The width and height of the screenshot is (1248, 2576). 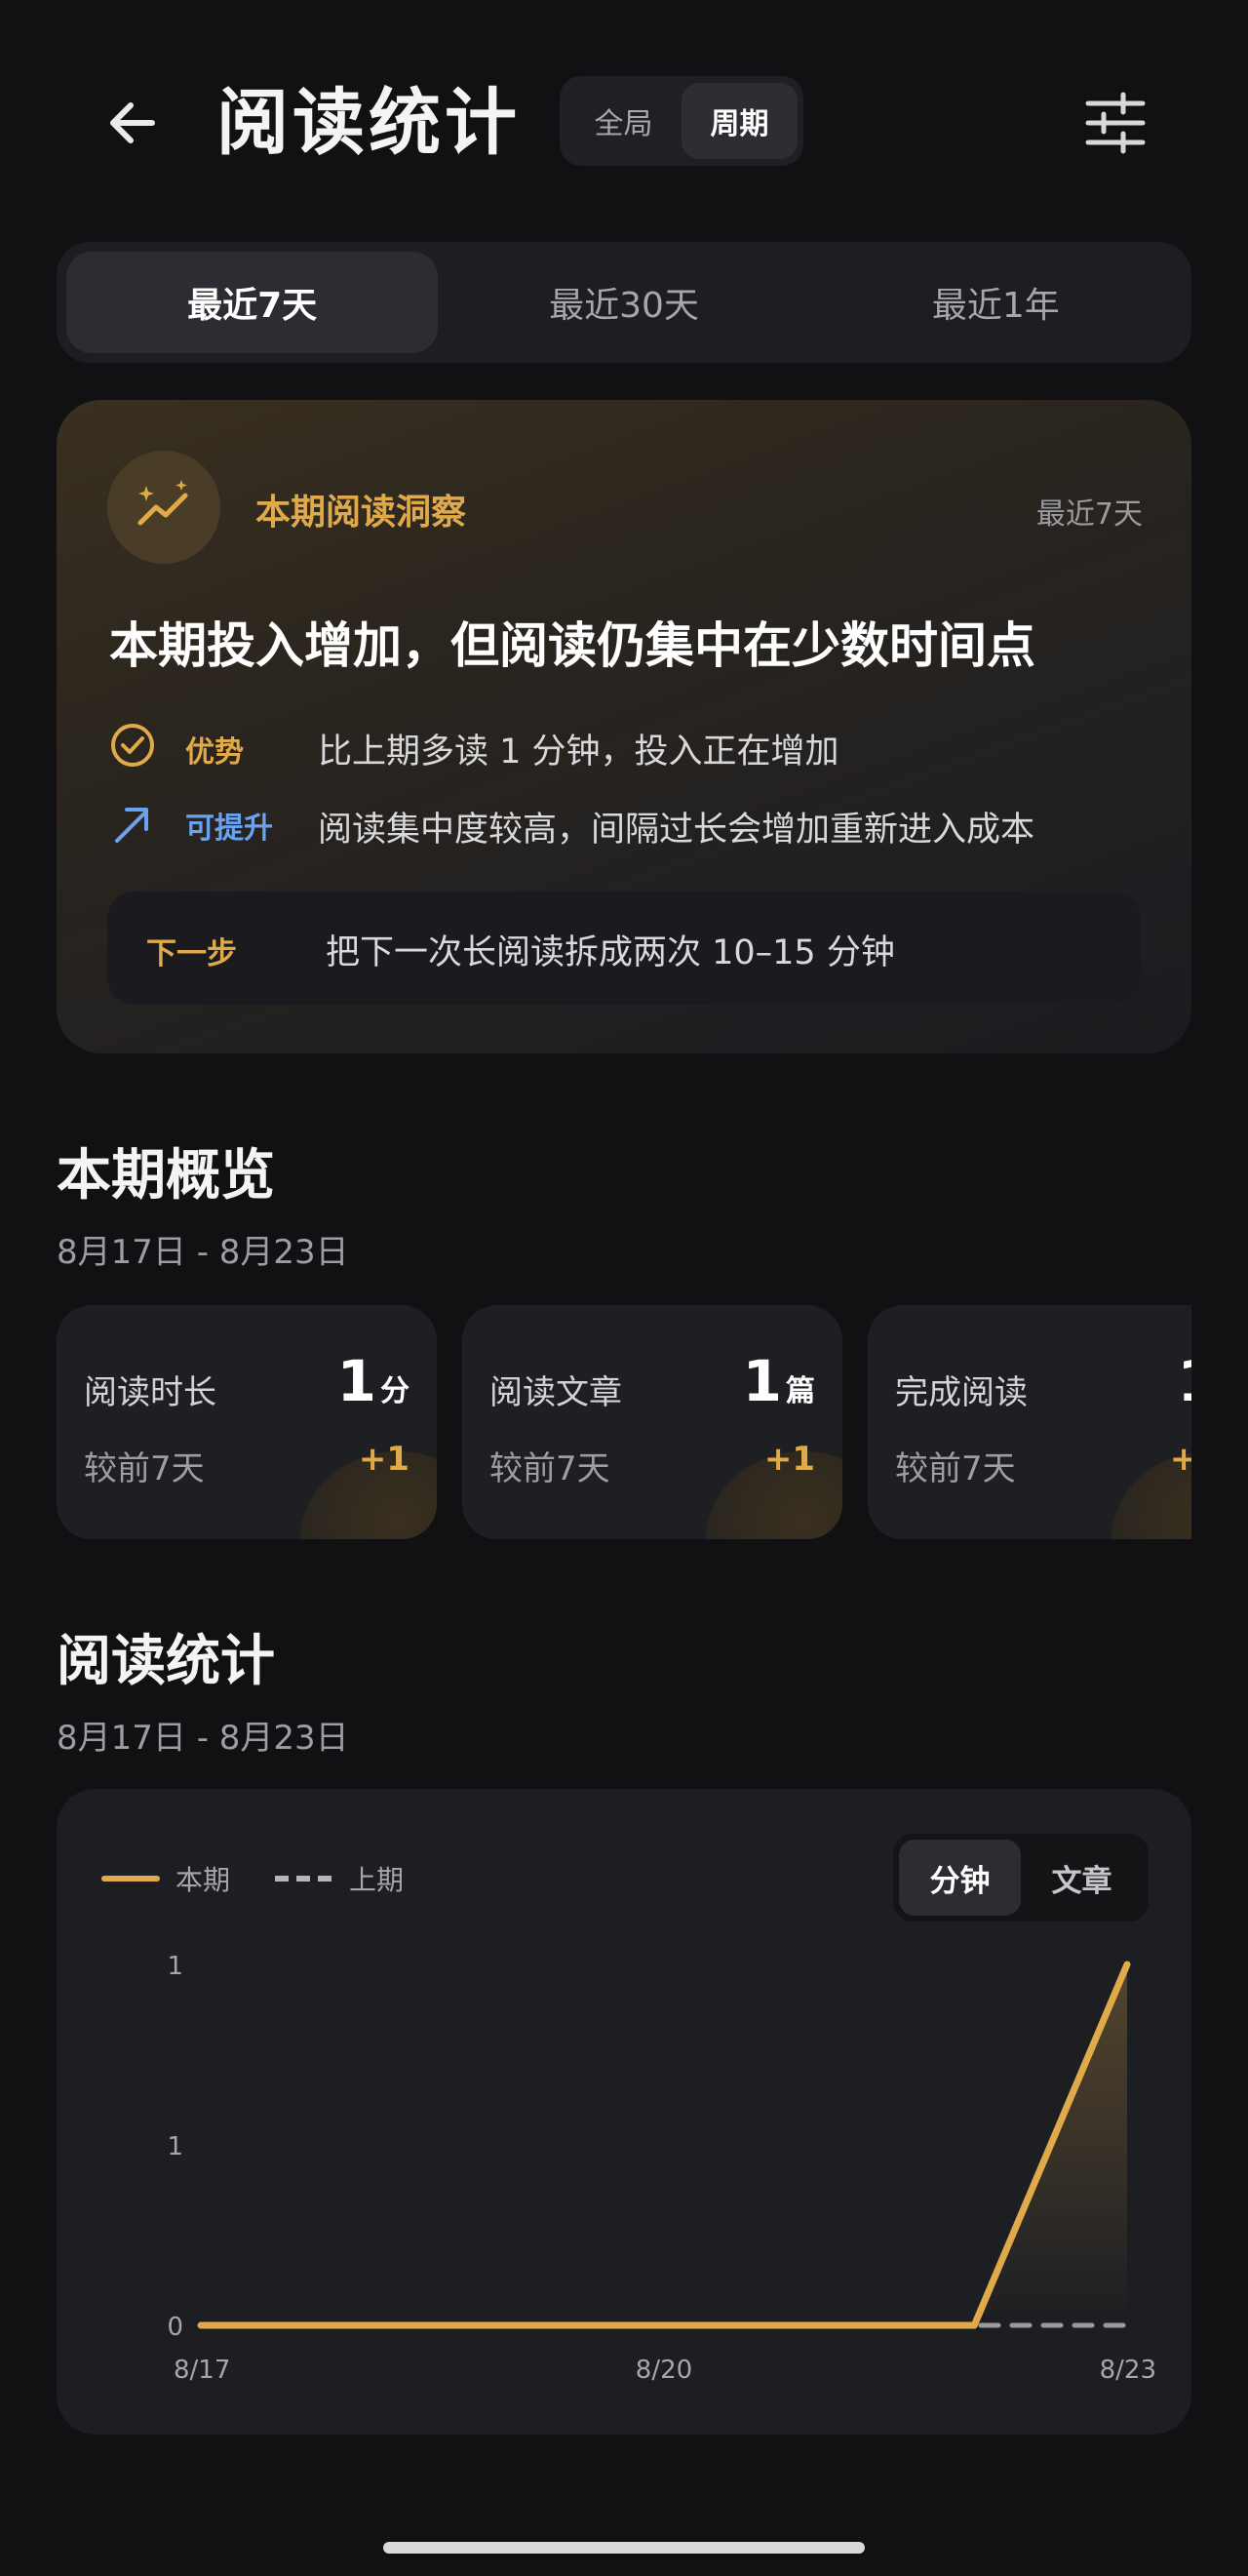 I want to click on metric-card-completed: 完成阅读 1 较前7天 +1, so click(x=1029, y=1422).